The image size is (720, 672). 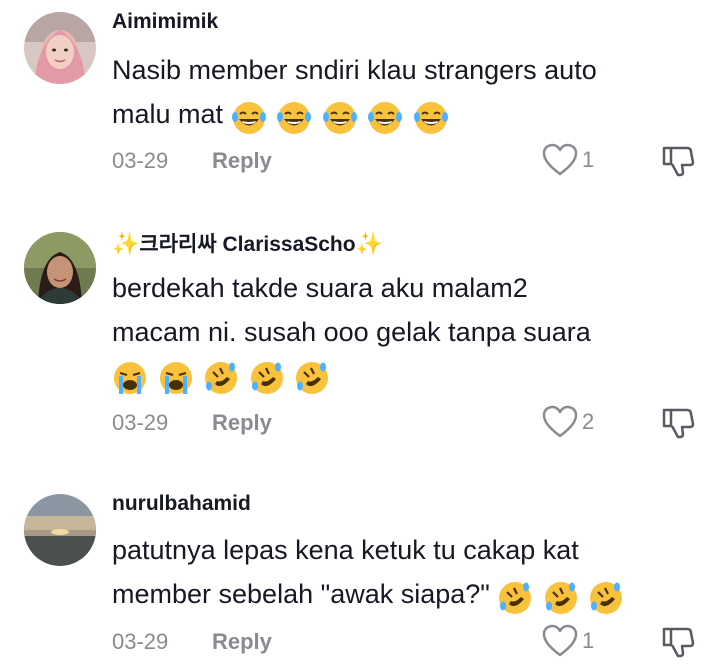 What do you see at coordinates (301, 594) in the screenshot?
I see `comment-text-fragment: member sebelah "awak siapa?"` at bounding box center [301, 594].